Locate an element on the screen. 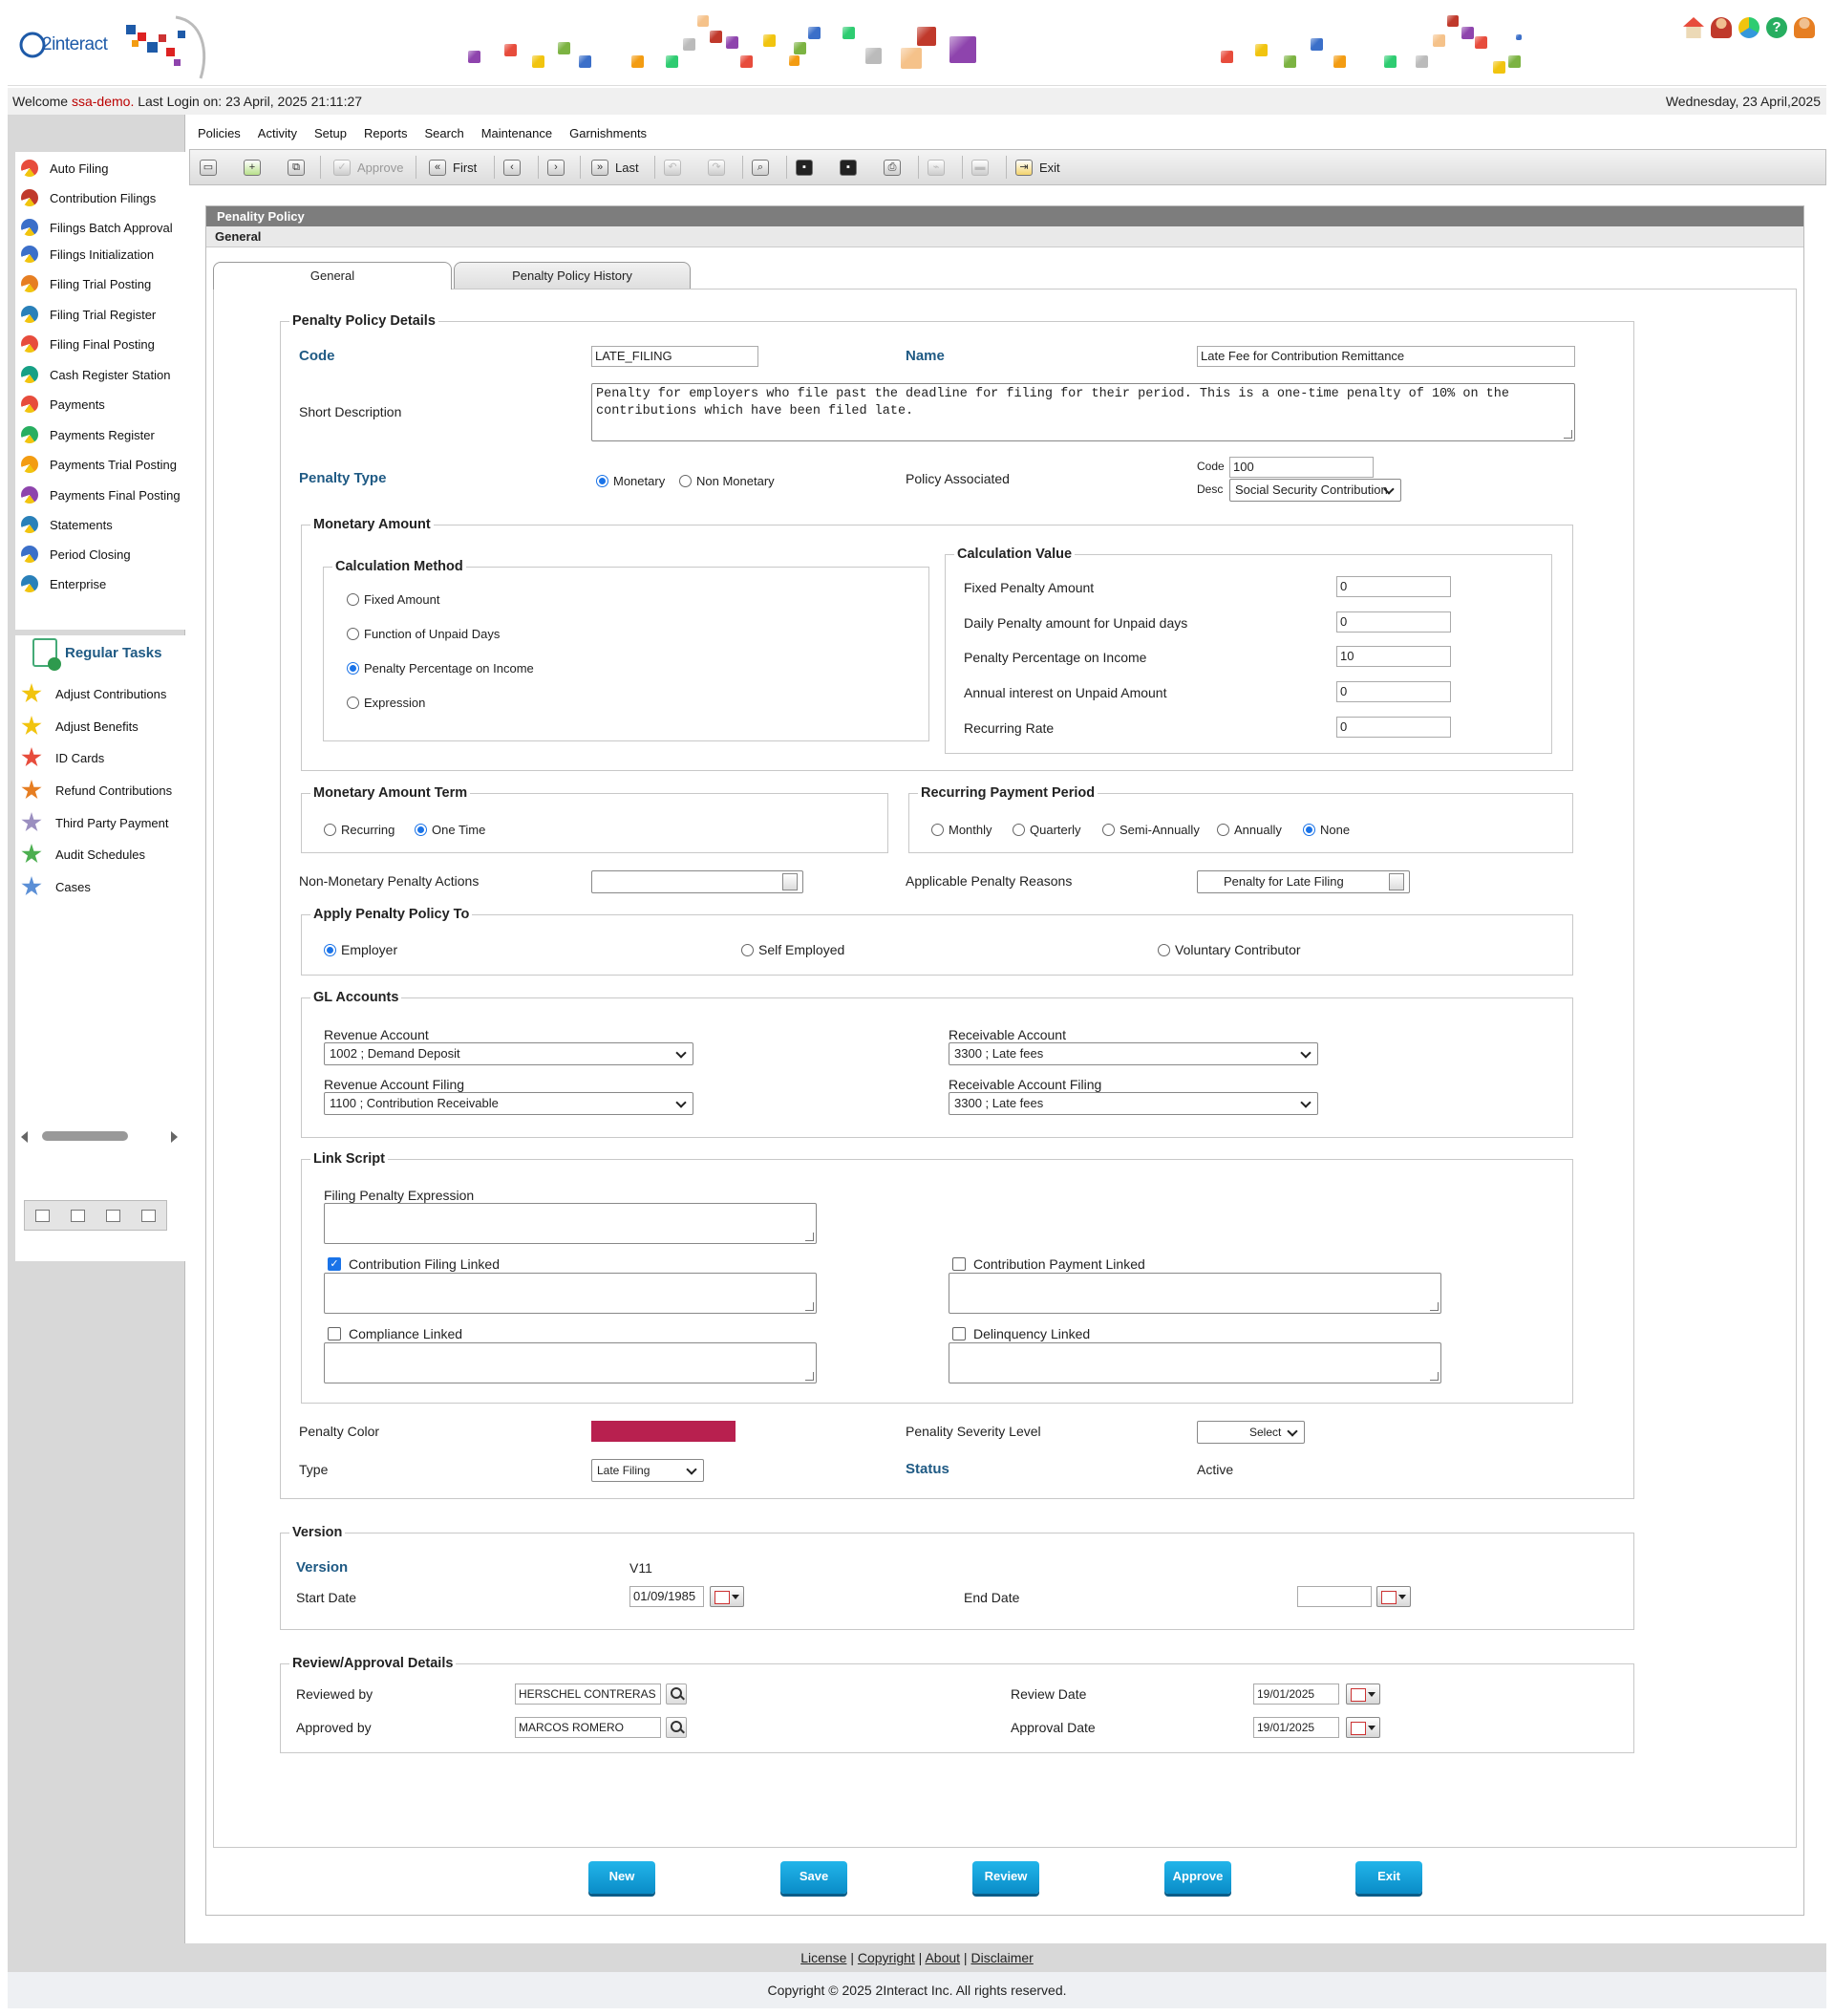  toolbar-save-all: ▪ is located at coordinates (852, 167).